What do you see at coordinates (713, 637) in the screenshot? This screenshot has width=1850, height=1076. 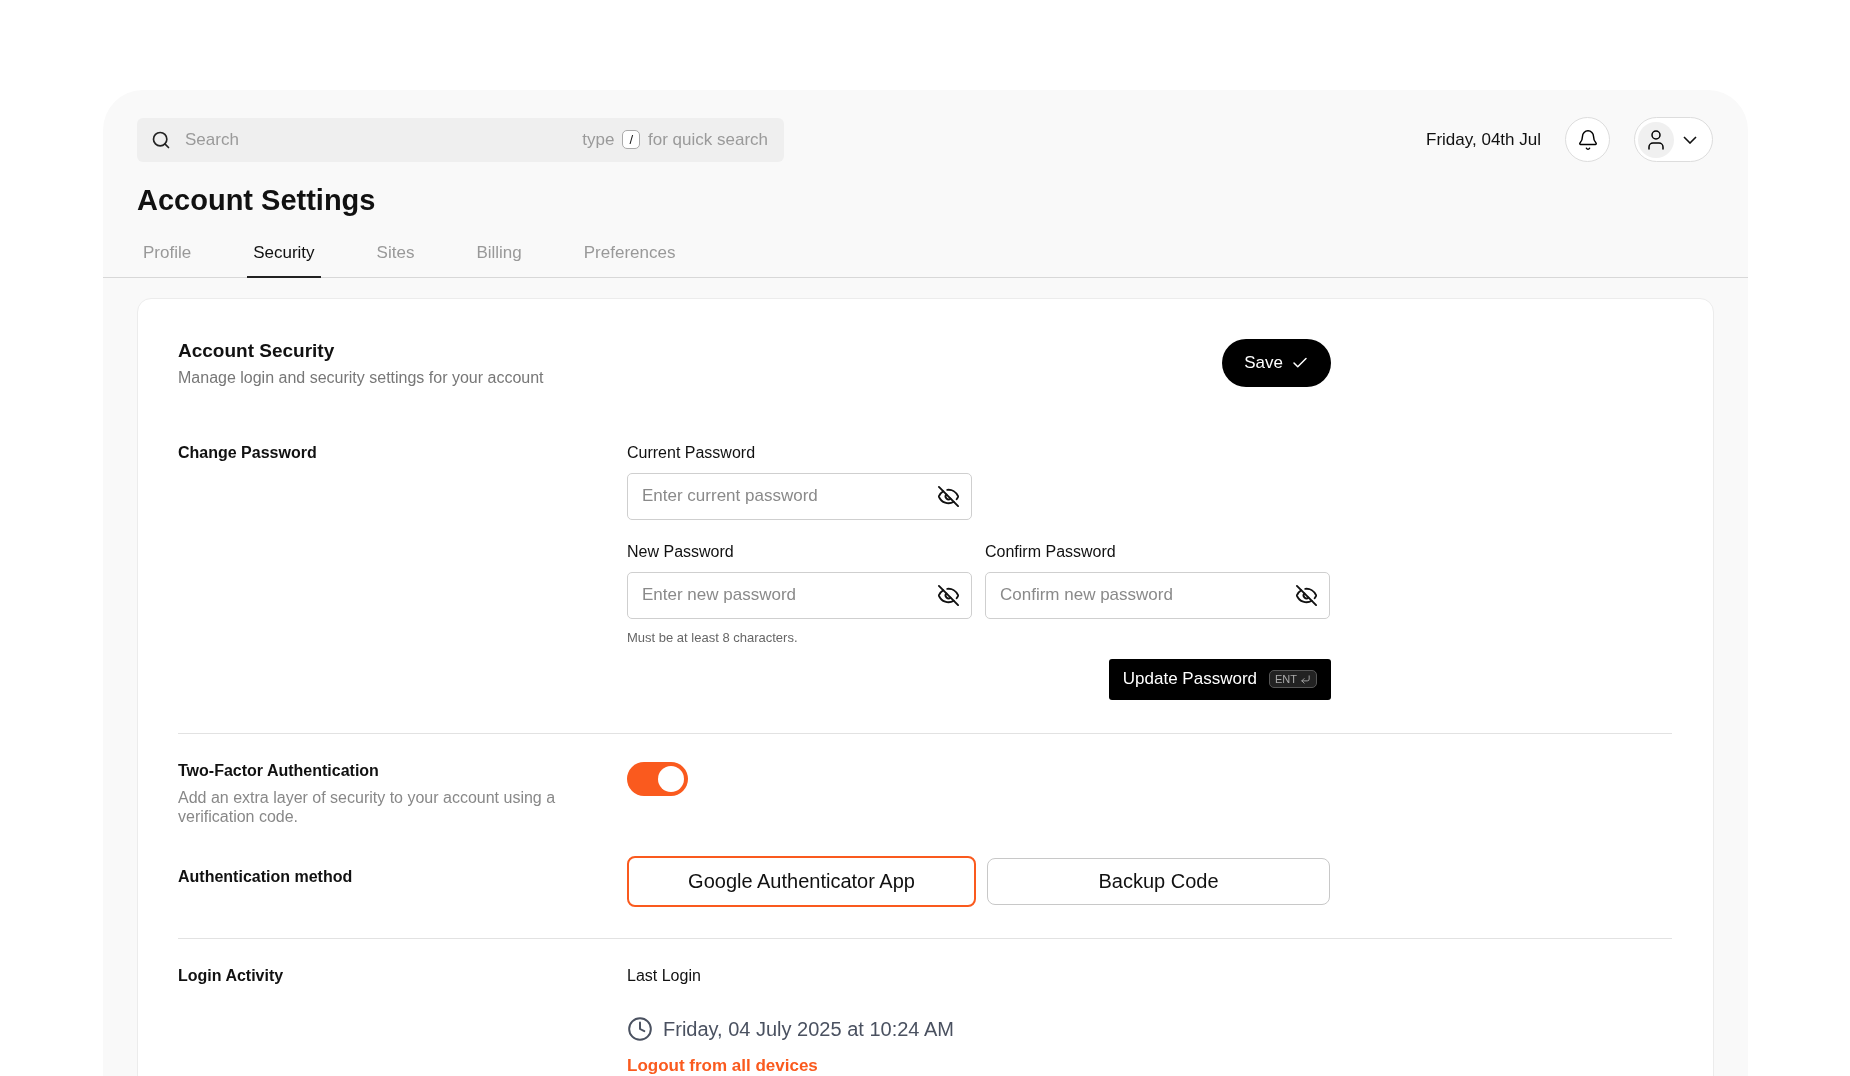 I see `hint-text: Must be at least 8 characters.` at bounding box center [713, 637].